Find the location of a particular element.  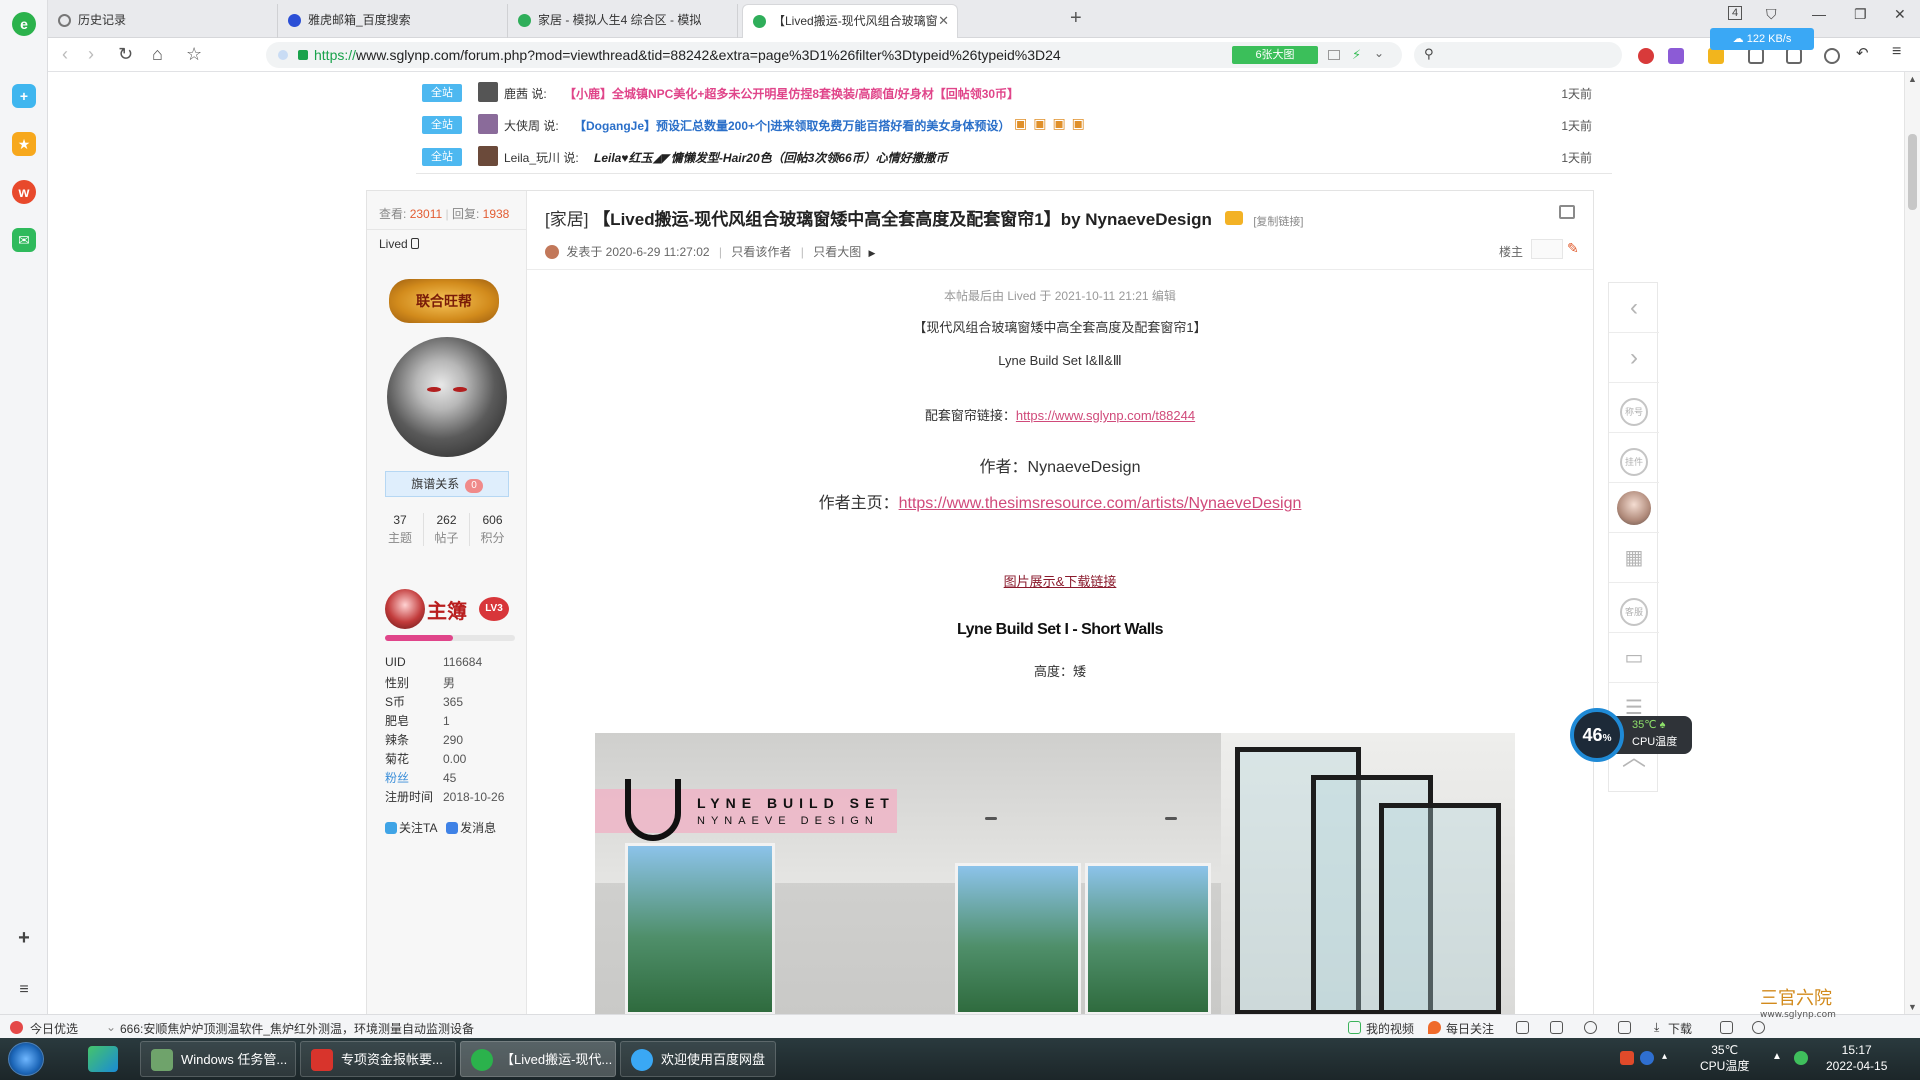

tab-baidu-search: 雅虎邮箱_百度搜索 is located at coordinates (393, 21).